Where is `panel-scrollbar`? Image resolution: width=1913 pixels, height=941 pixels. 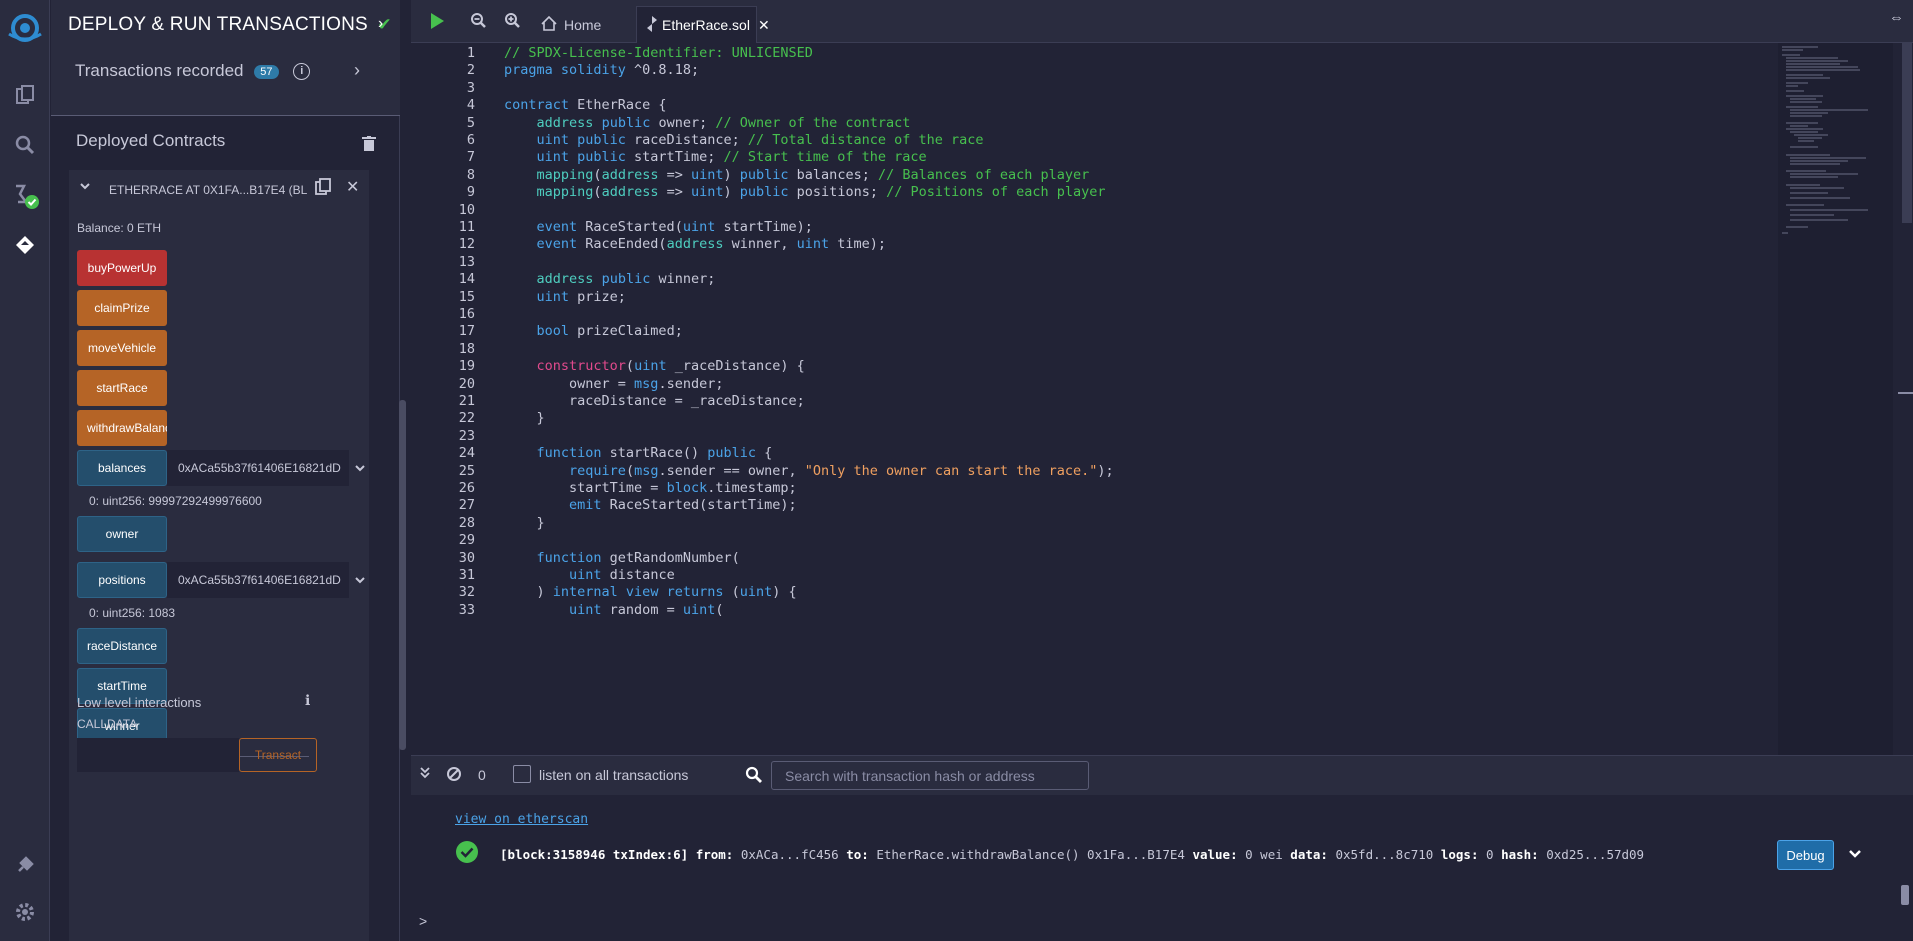 panel-scrollbar is located at coordinates (402, 460).